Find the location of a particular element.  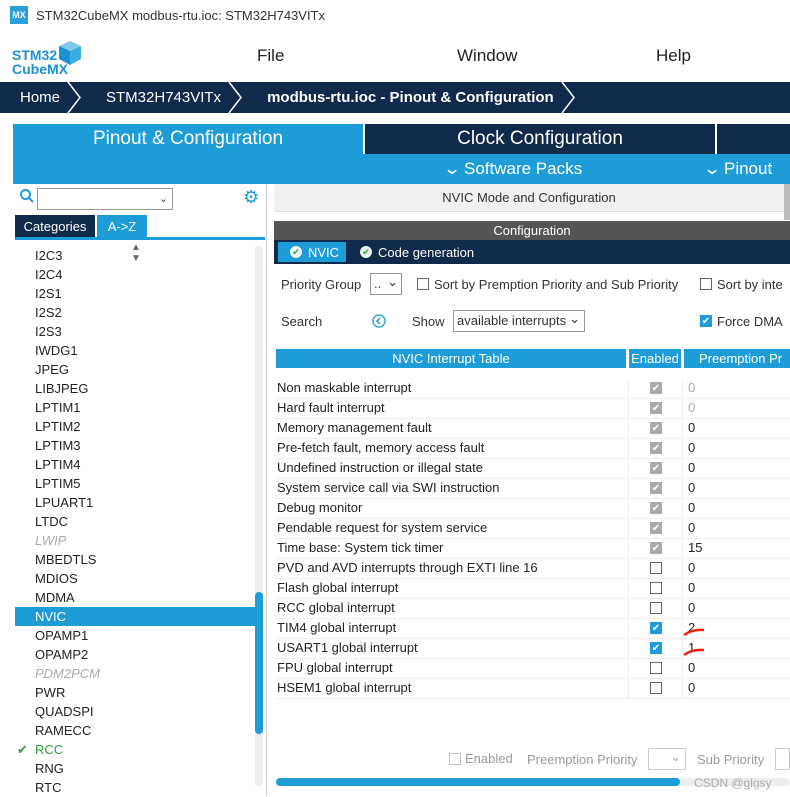

category-item-lpuart1: LPUART1 is located at coordinates (135, 502).